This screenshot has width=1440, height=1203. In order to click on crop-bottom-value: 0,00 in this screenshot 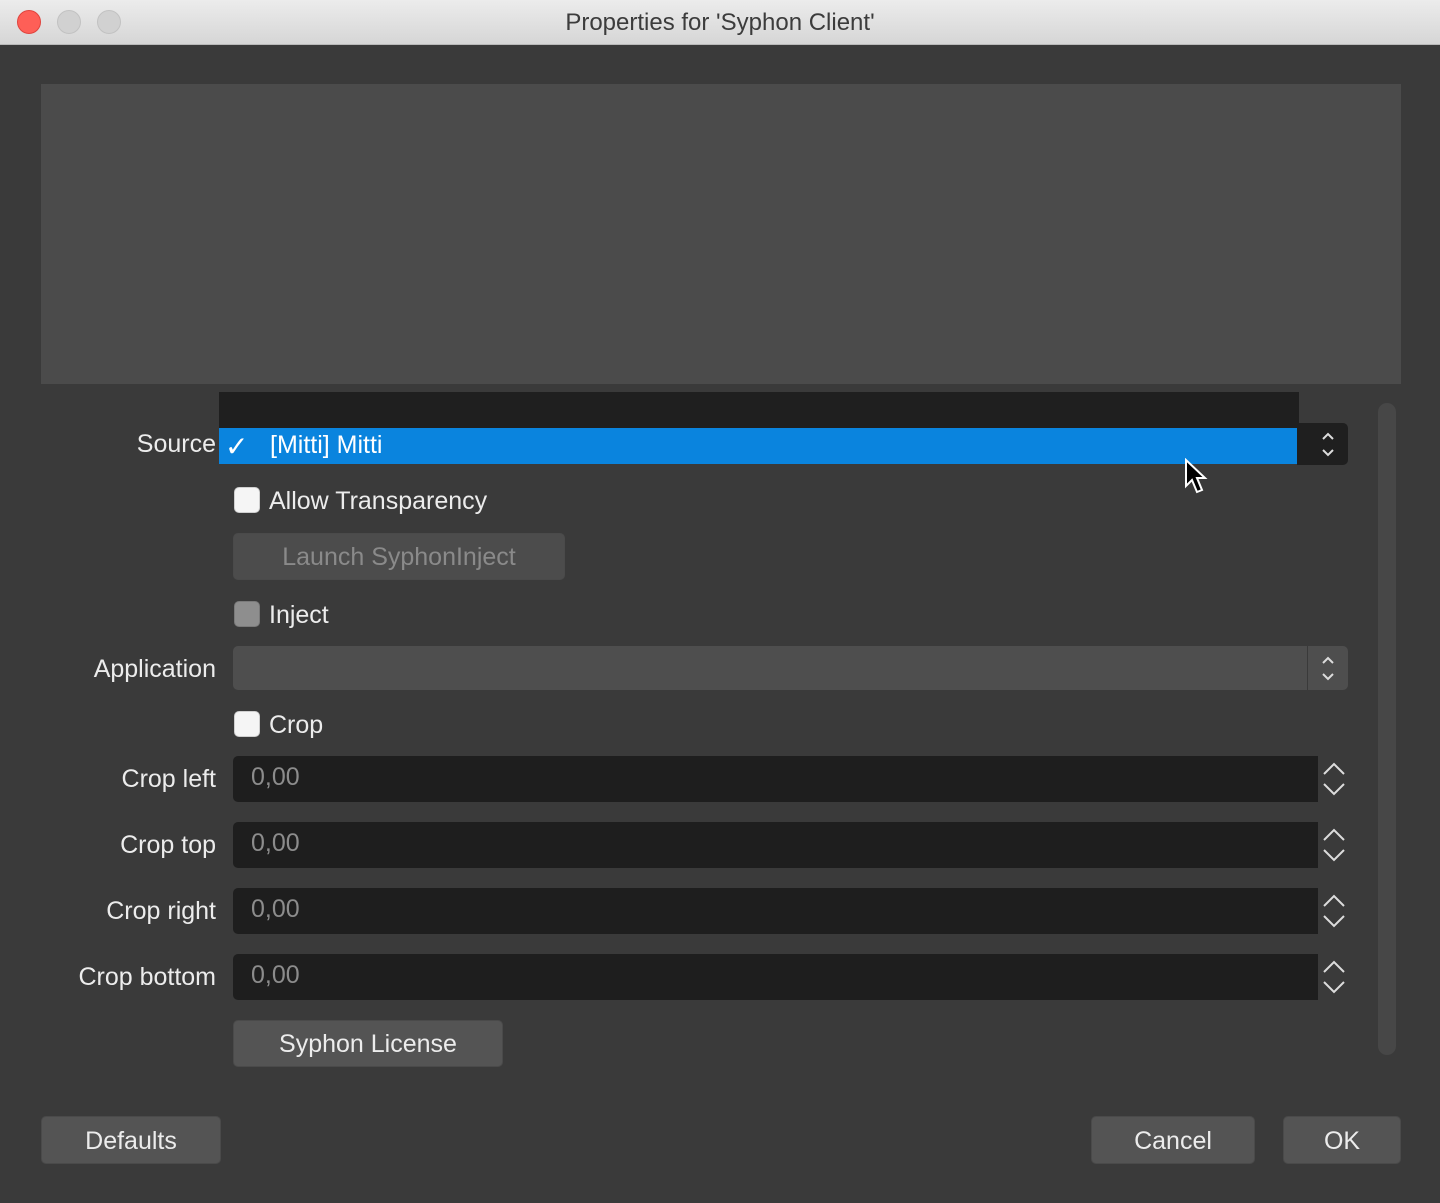, I will do `click(275, 975)`.